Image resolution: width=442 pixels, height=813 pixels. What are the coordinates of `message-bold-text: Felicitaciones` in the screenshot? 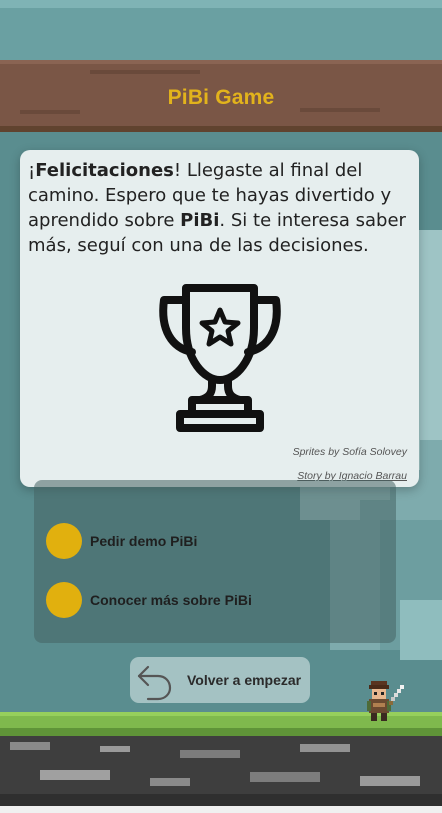 It's located at (104, 170).